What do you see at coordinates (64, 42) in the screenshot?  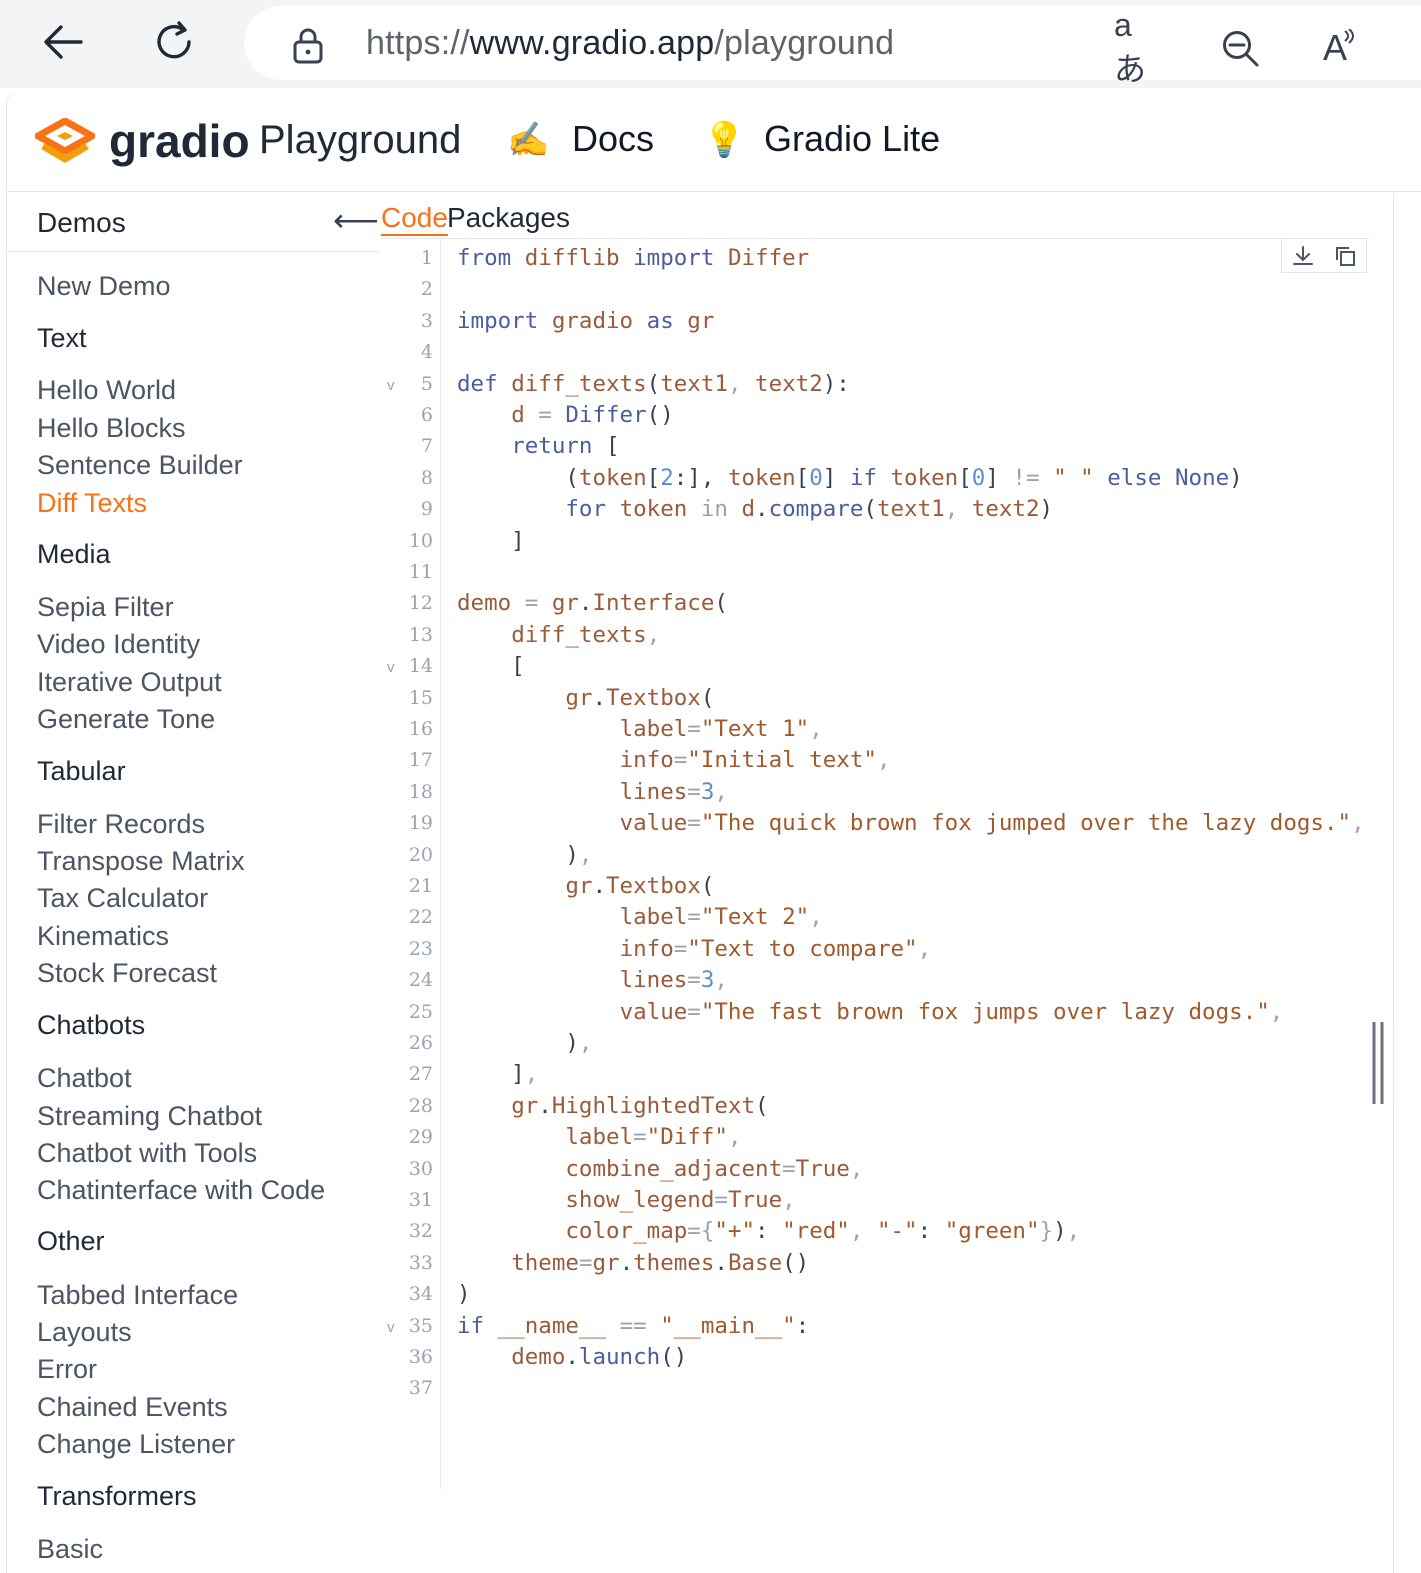 I see `back-button` at bounding box center [64, 42].